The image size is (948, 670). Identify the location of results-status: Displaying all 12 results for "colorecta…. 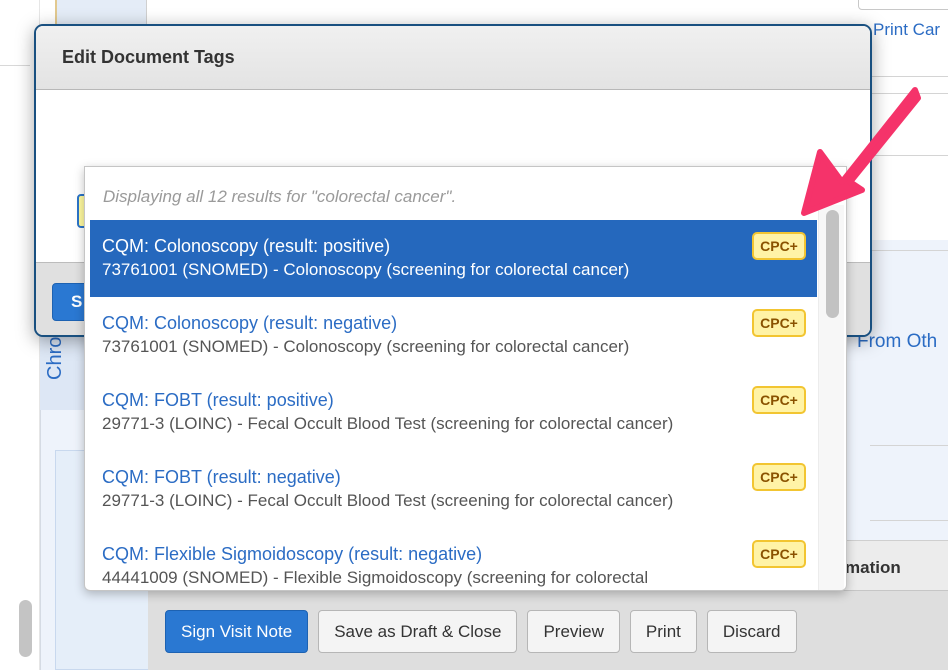
(280, 196).